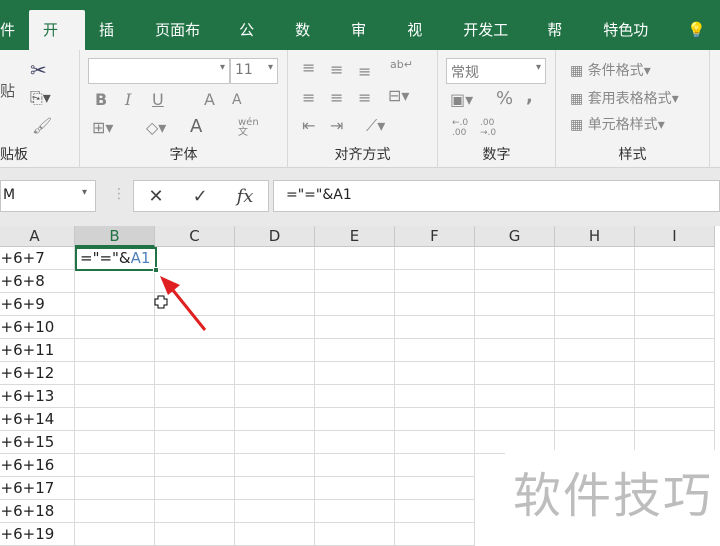  I want to click on cursor-plus-icon, so click(161, 302).